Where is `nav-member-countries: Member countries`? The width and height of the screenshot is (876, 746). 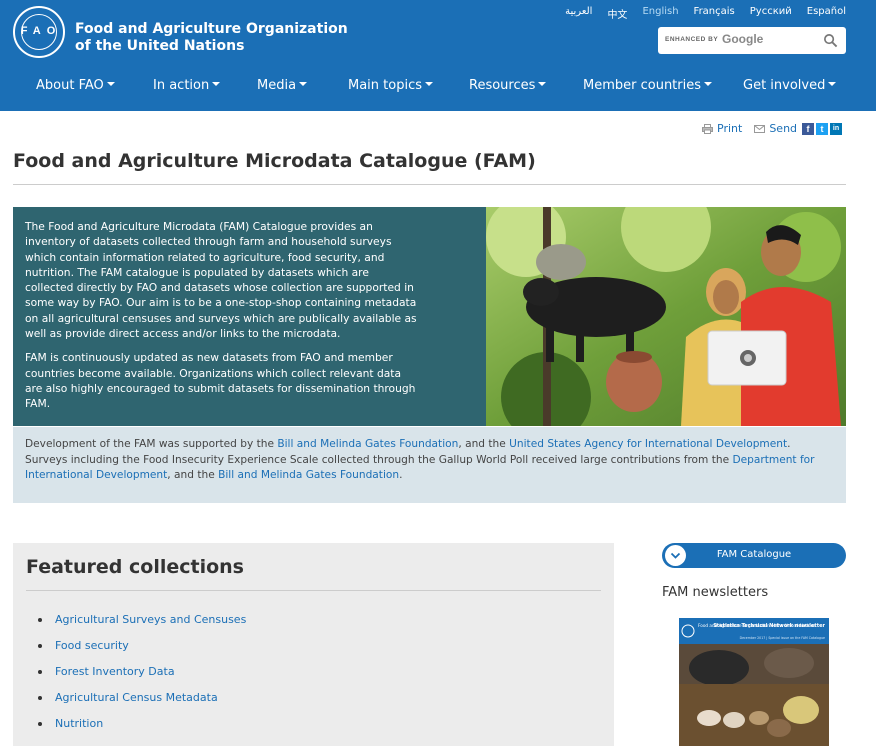
nav-member-countries: Member countries is located at coordinates (648, 85).